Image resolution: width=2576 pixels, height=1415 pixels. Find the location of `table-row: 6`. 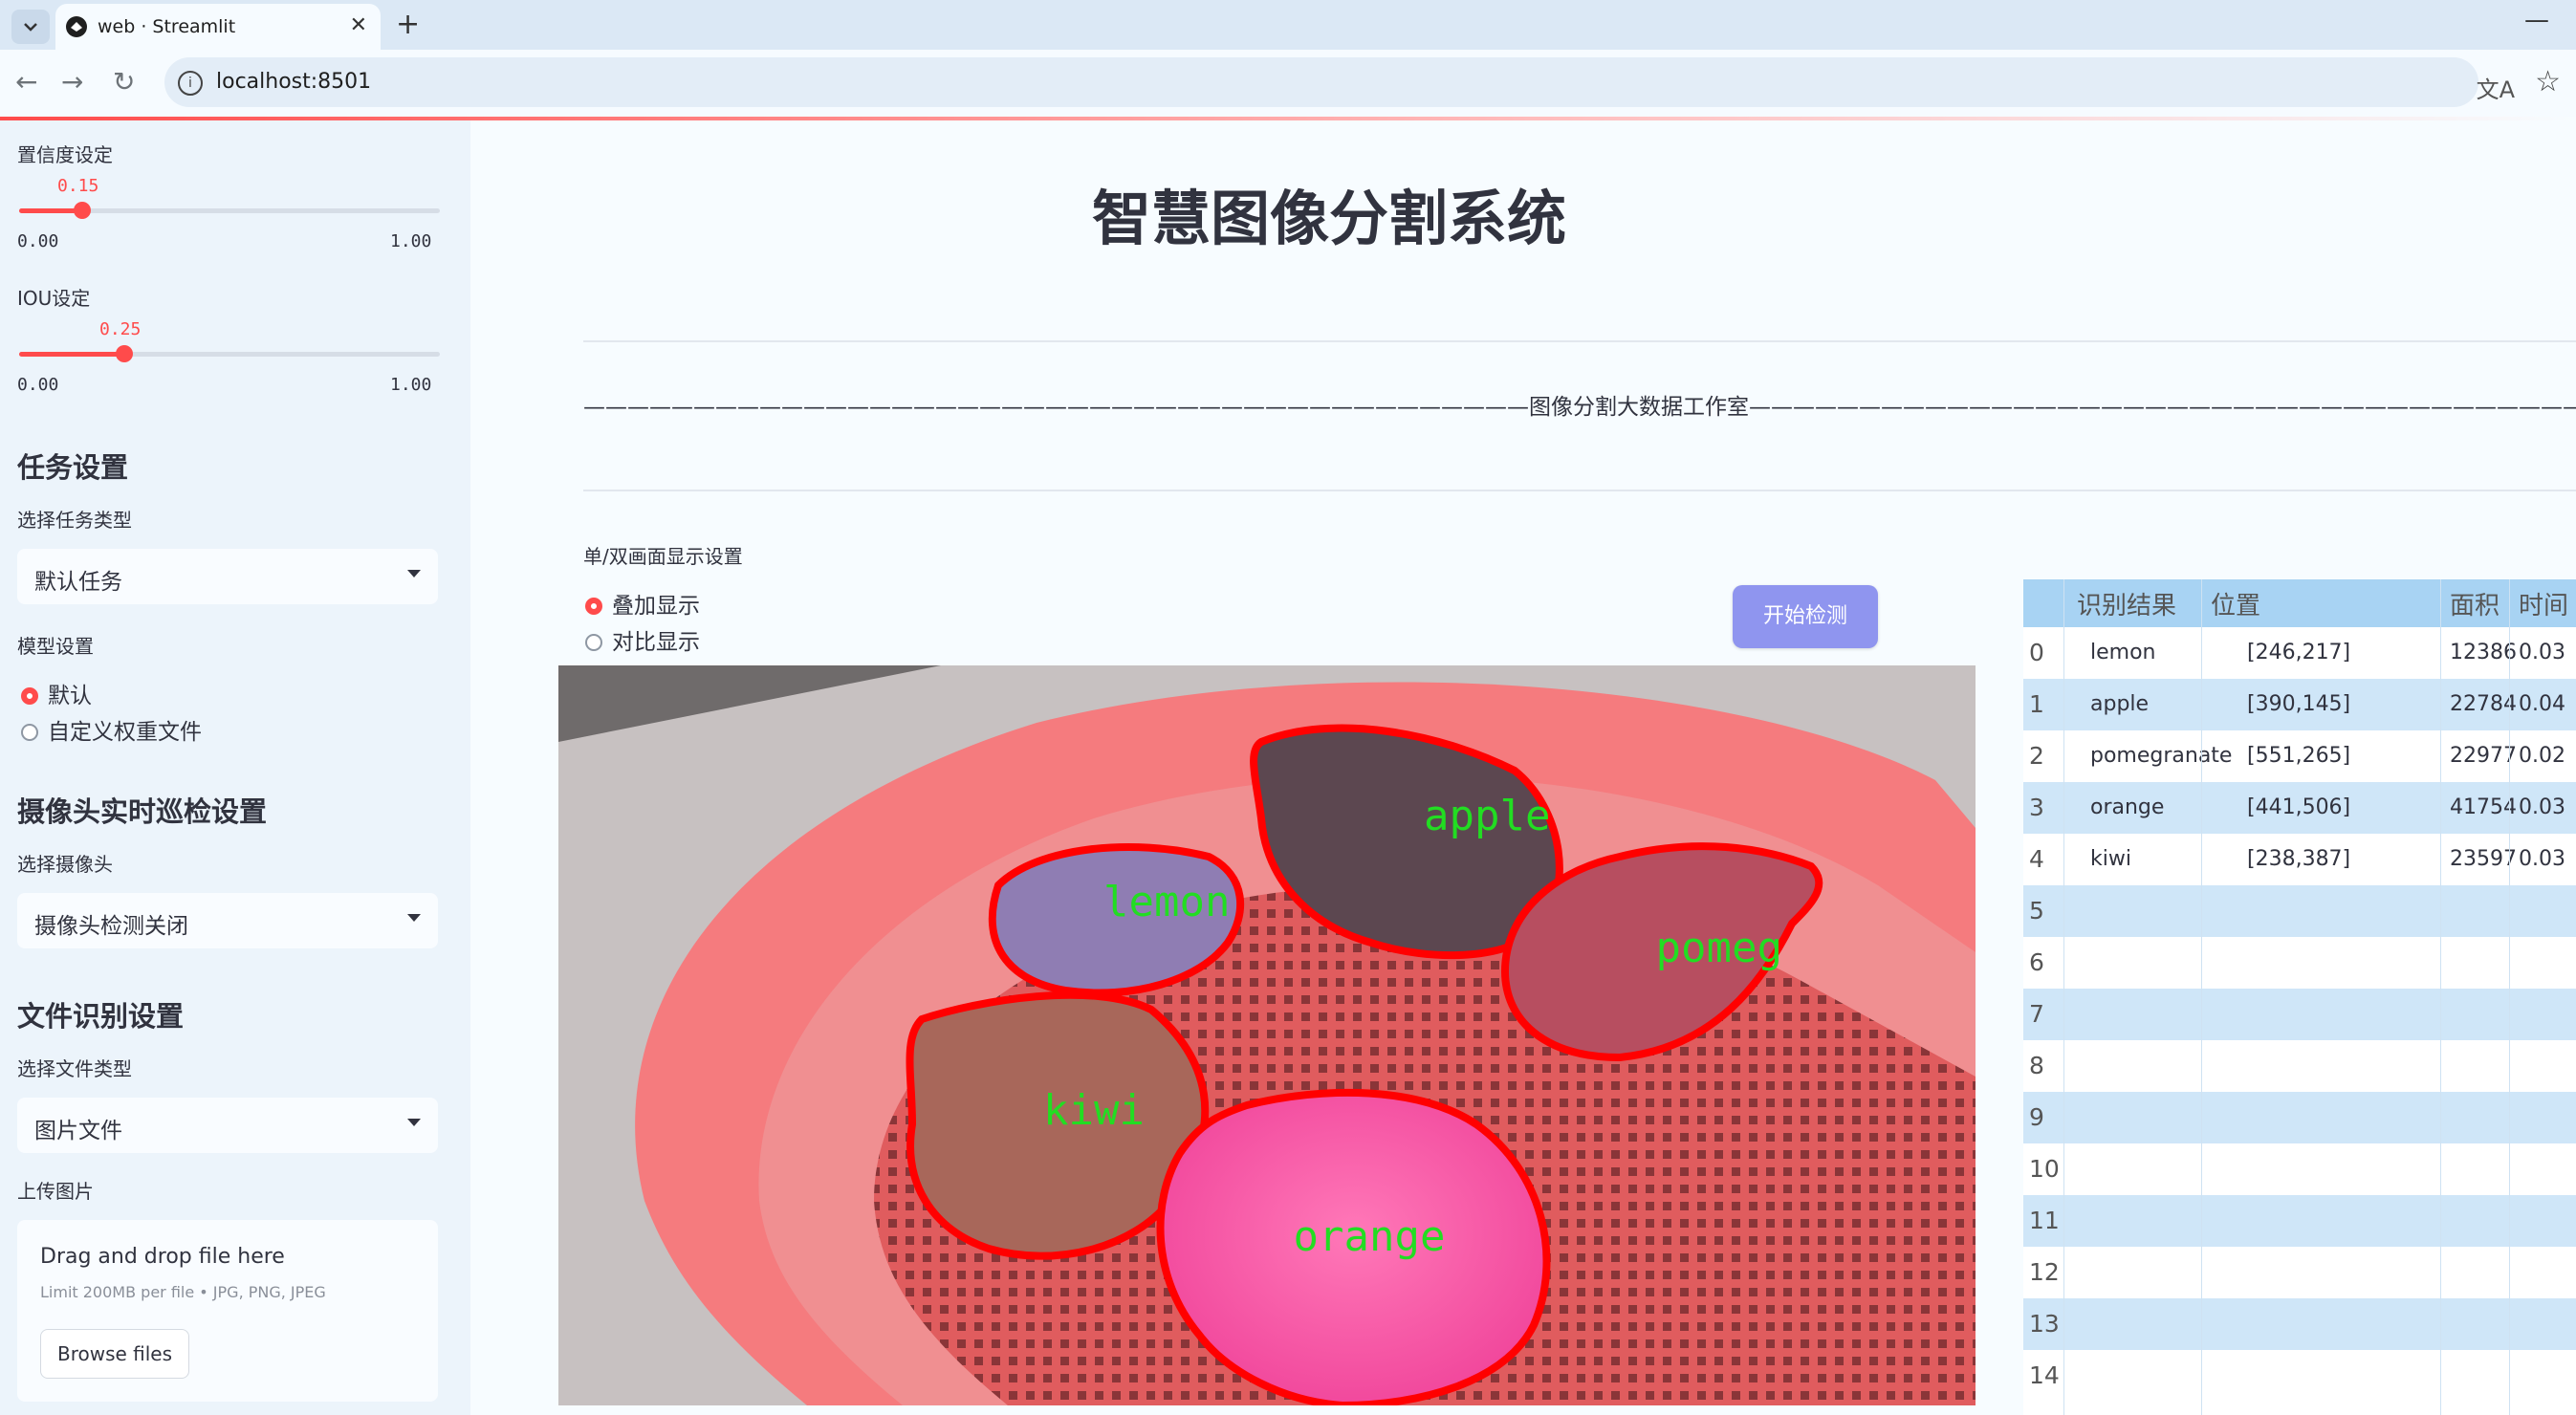

table-row: 6 is located at coordinates (2299, 963).